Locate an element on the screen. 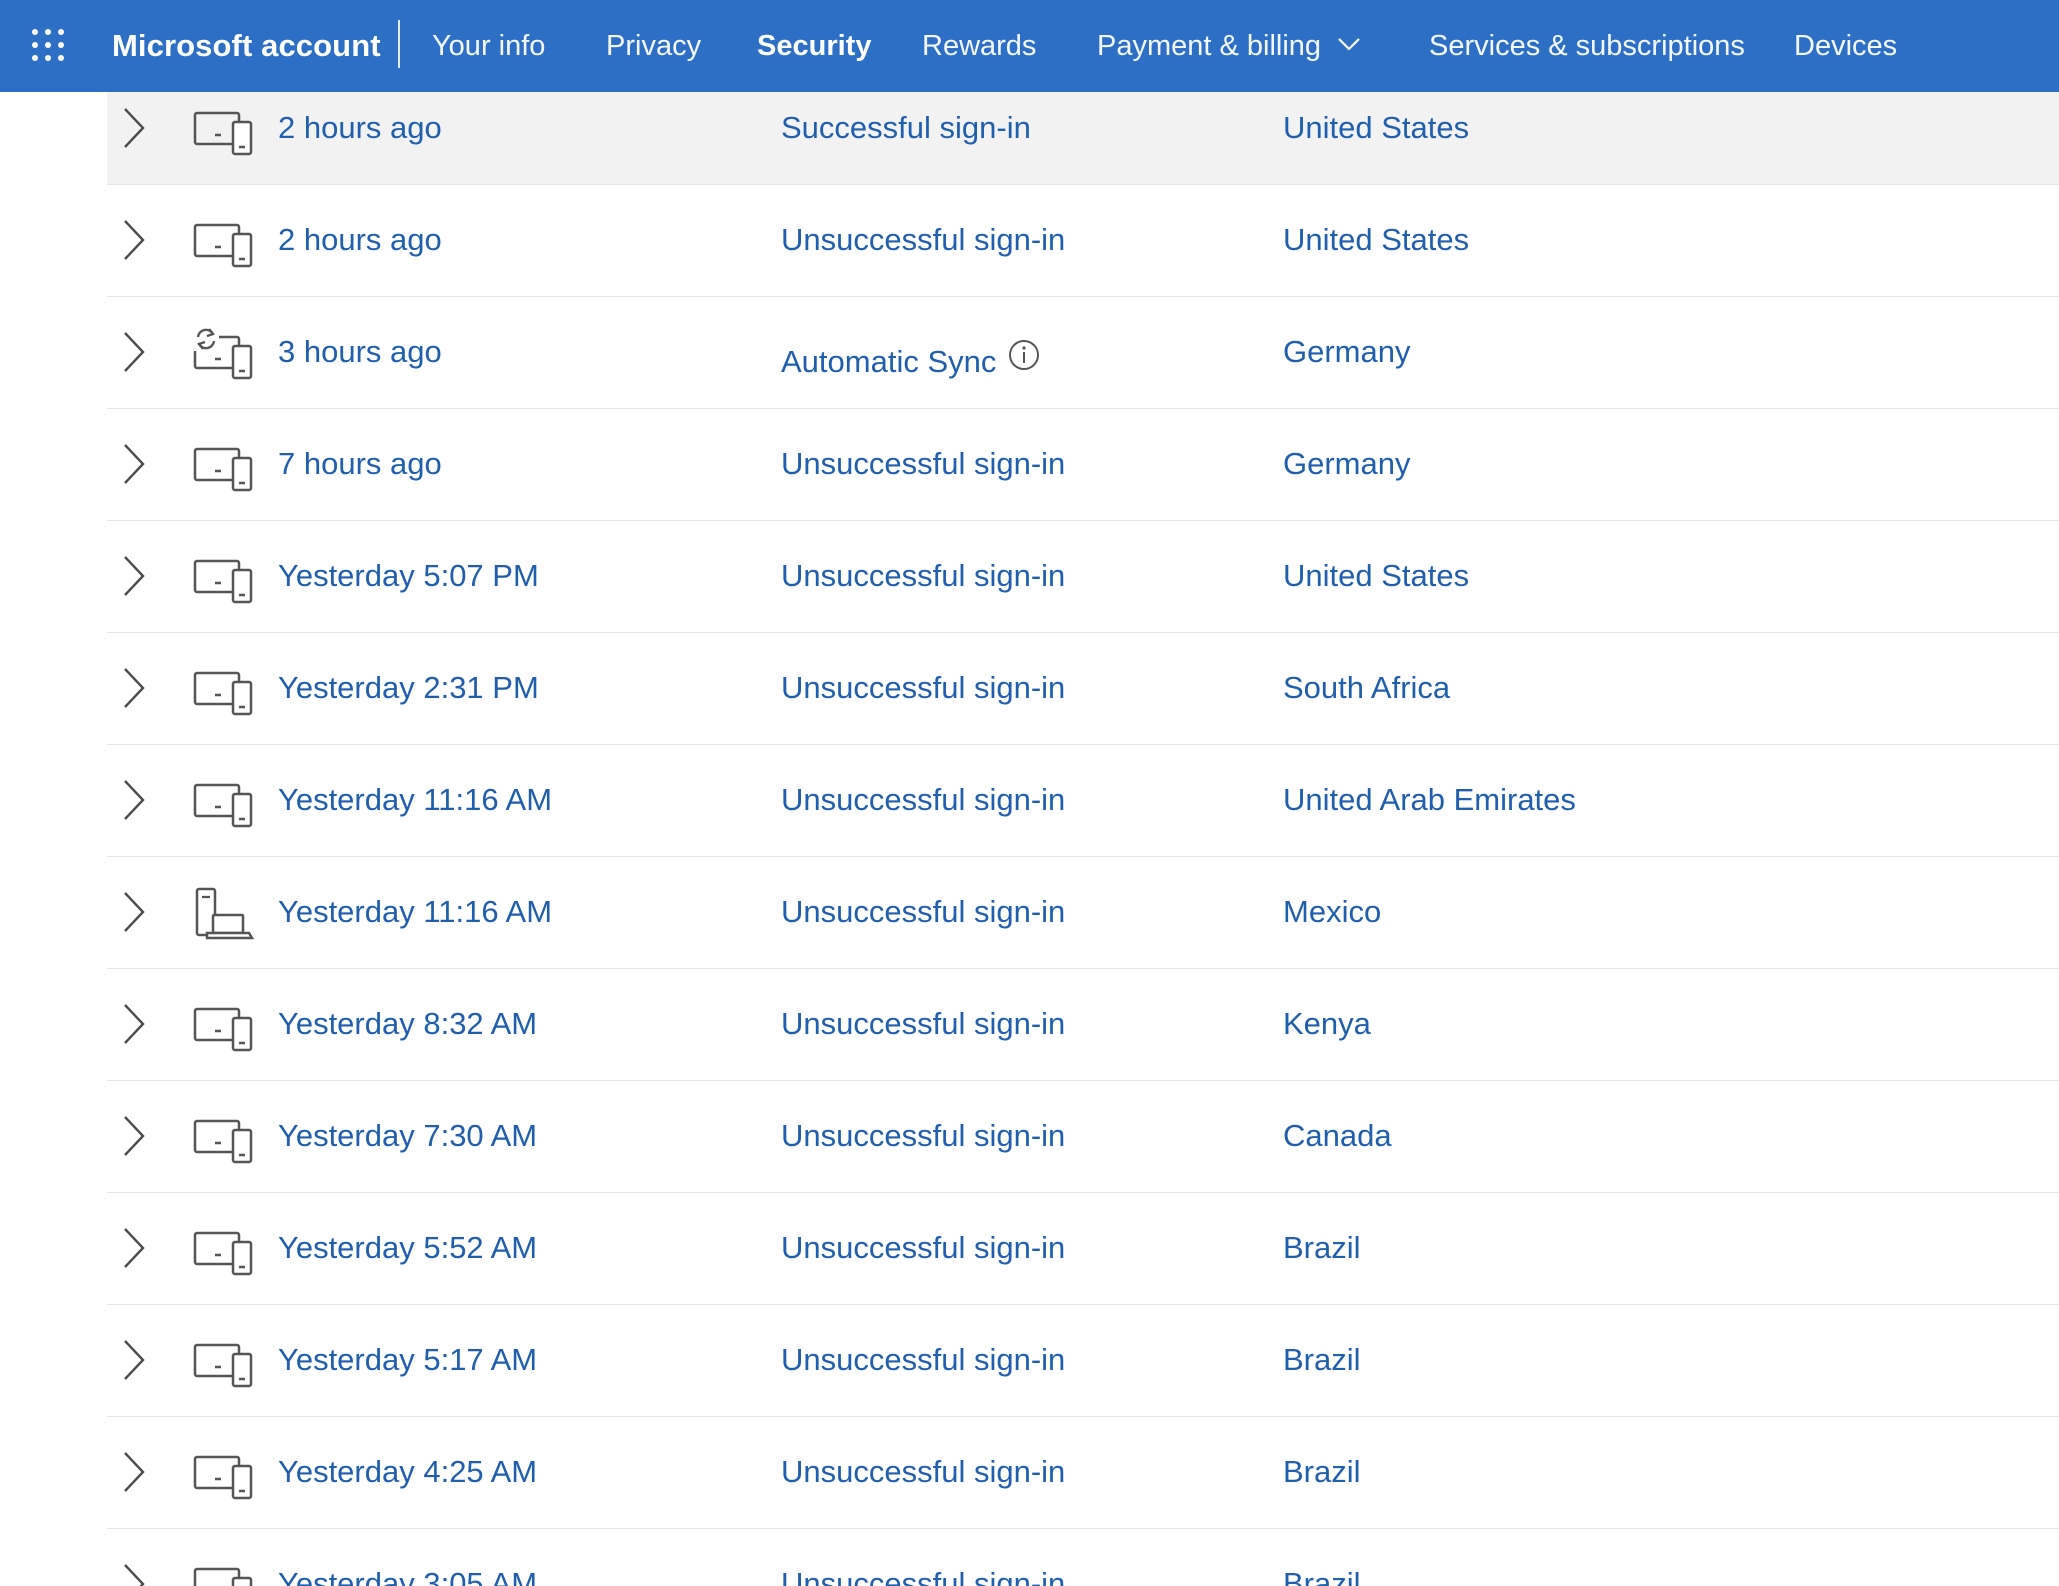  activity-time: Yesterday 4:25 AM is located at coordinates (408, 1471).